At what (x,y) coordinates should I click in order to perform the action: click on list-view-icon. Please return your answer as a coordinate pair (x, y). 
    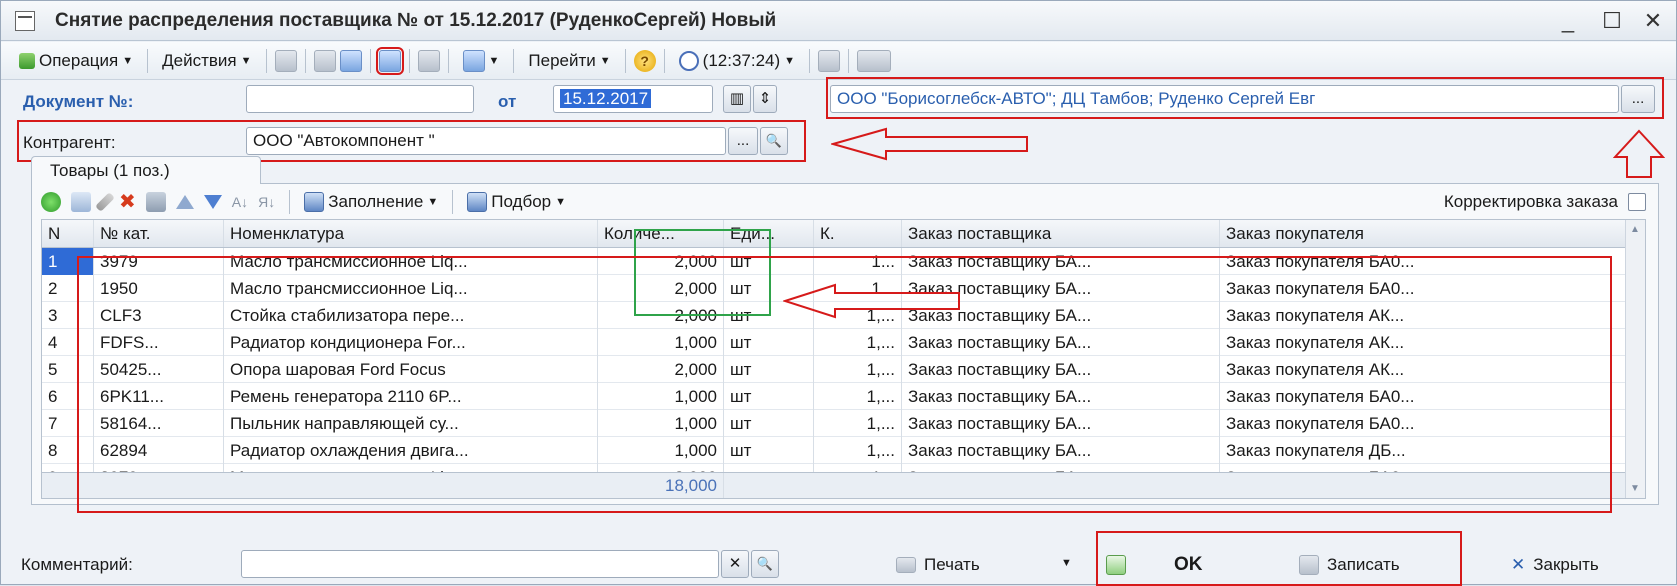
    Looking at the image, I should click on (874, 60).